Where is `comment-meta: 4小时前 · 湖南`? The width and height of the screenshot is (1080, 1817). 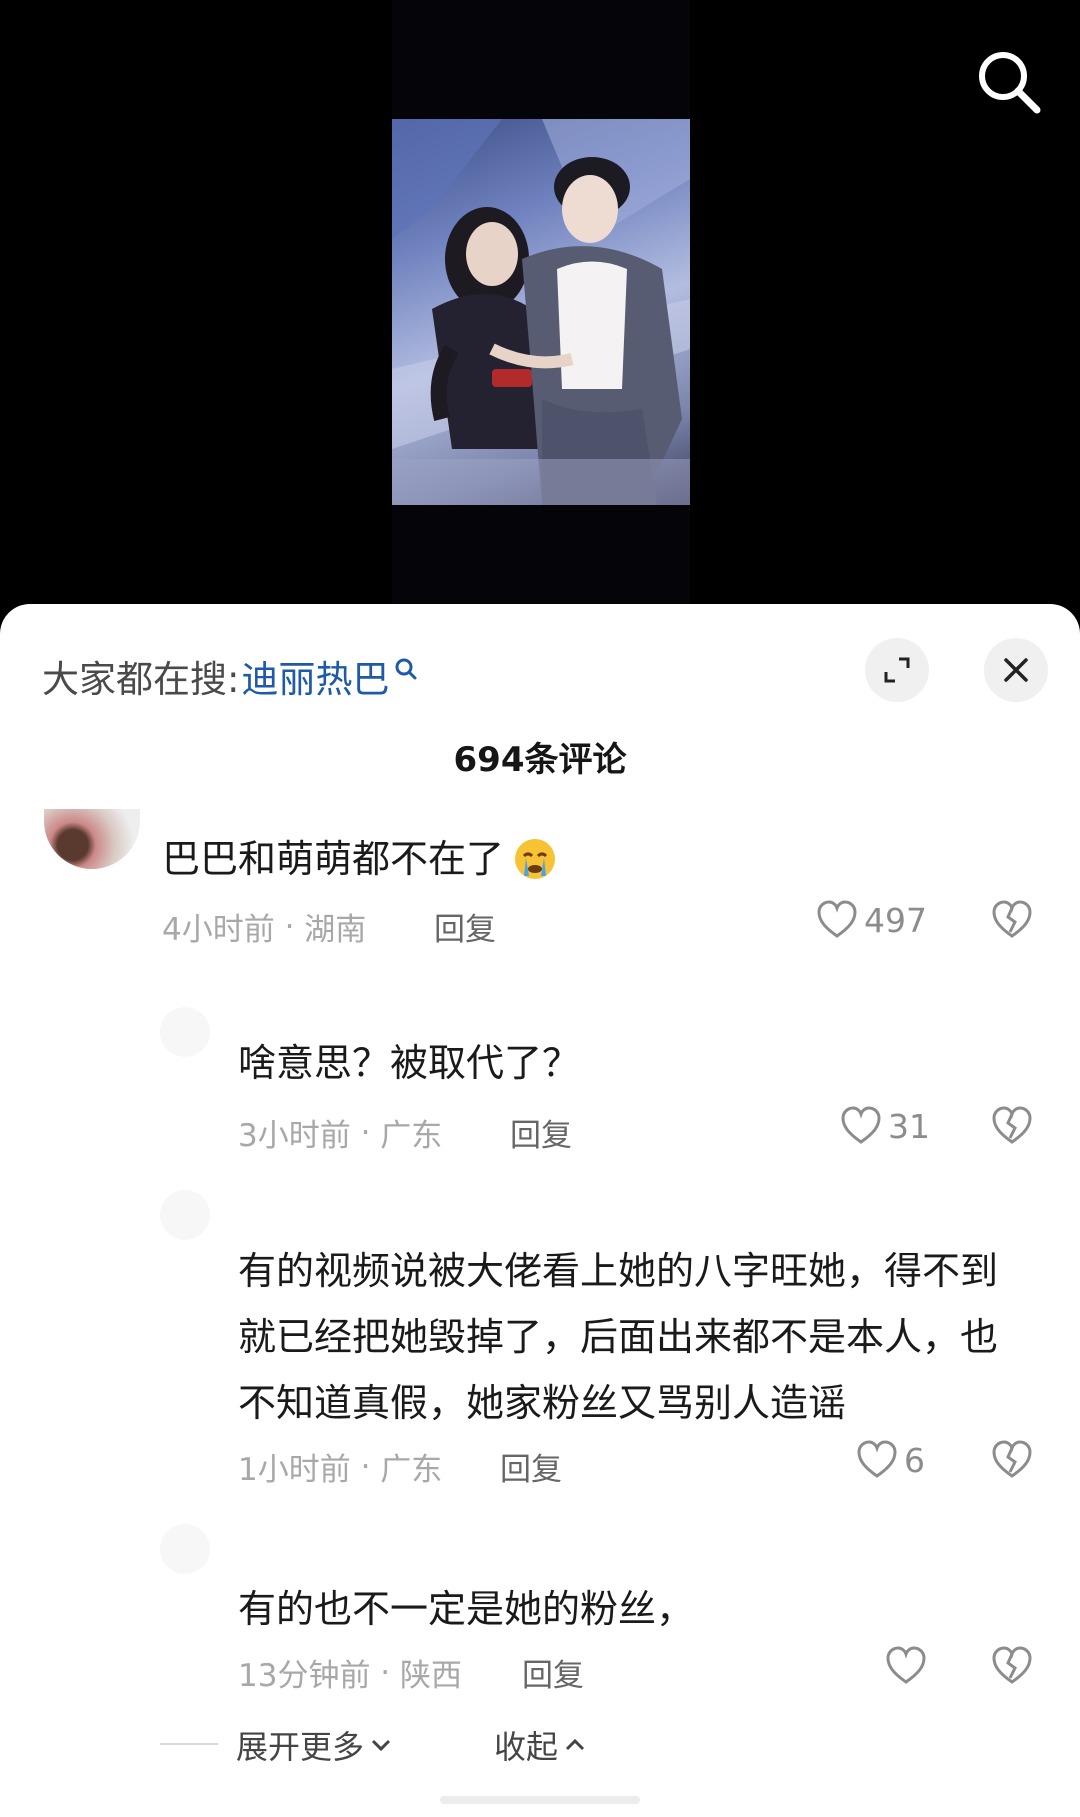
comment-meta: 4小时前 · 湖南 is located at coordinates (264, 926).